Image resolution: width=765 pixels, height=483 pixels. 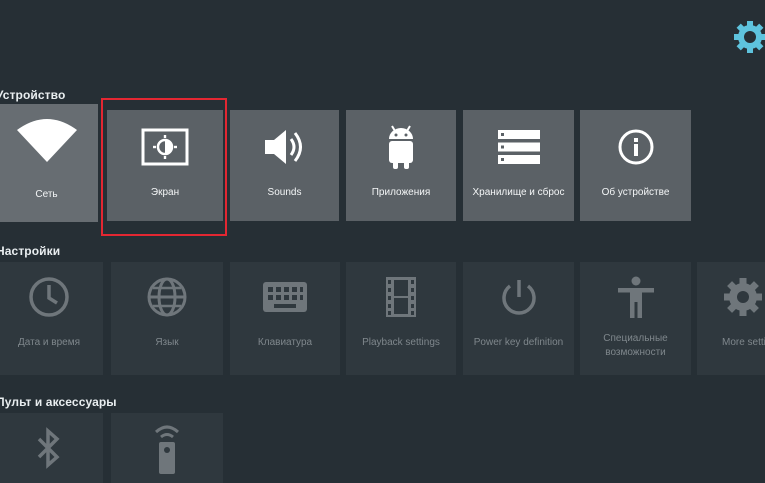 What do you see at coordinates (58, 402) in the screenshot?
I see `section-title-remote: Пульт и аксессуары` at bounding box center [58, 402].